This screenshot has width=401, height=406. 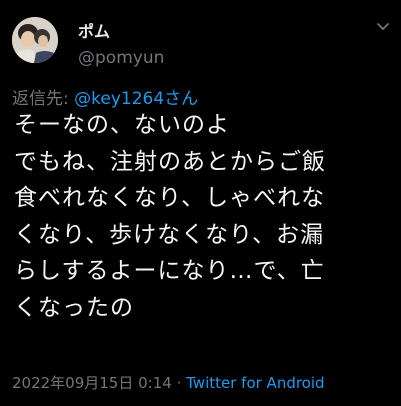 What do you see at coordinates (383, 26) in the screenshot?
I see `chevron-down-icon` at bounding box center [383, 26].